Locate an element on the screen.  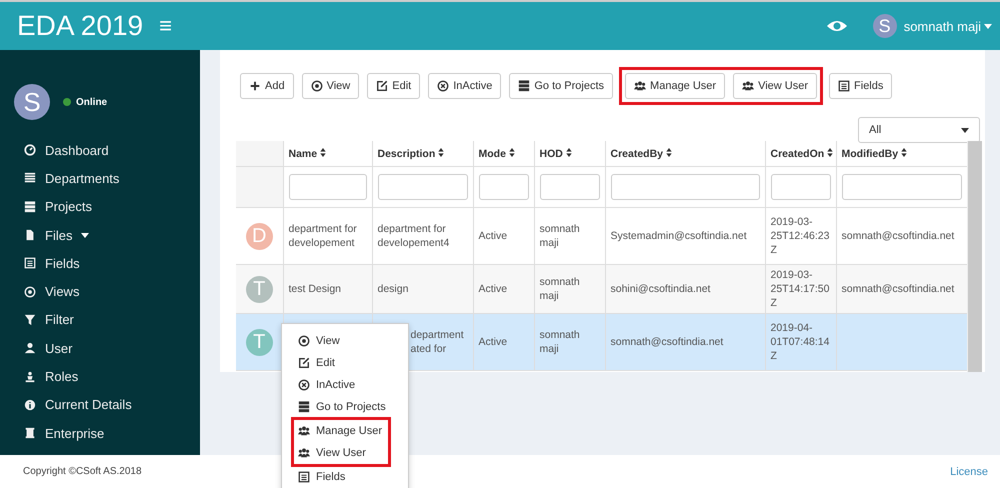
filter-select: All is located at coordinates (919, 130).